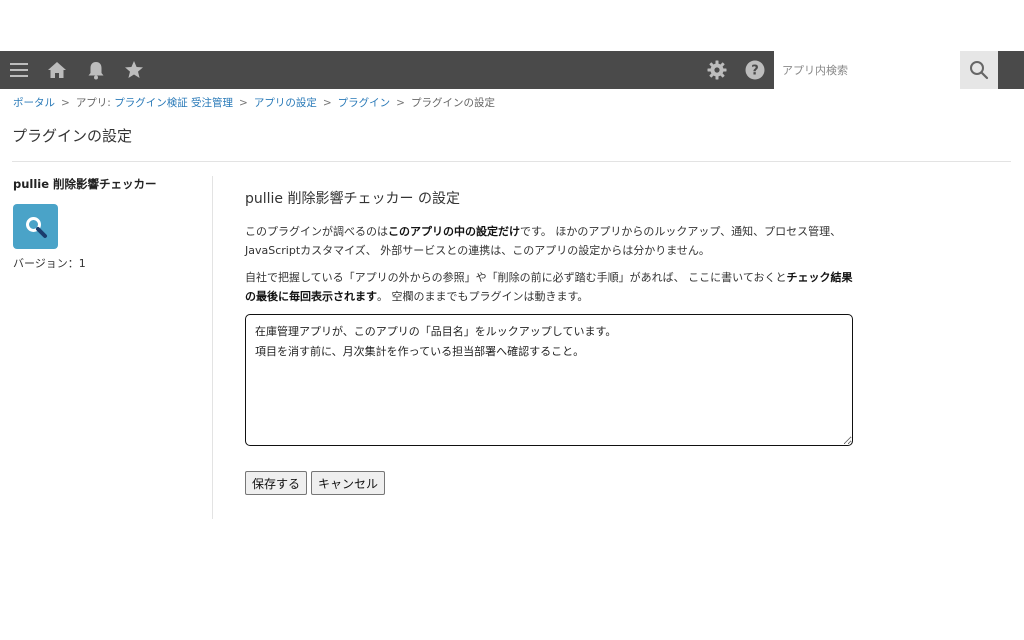 The width and height of the screenshot is (1024, 640). Describe the element at coordinates (867, 70) in the screenshot. I see `search-input` at that location.